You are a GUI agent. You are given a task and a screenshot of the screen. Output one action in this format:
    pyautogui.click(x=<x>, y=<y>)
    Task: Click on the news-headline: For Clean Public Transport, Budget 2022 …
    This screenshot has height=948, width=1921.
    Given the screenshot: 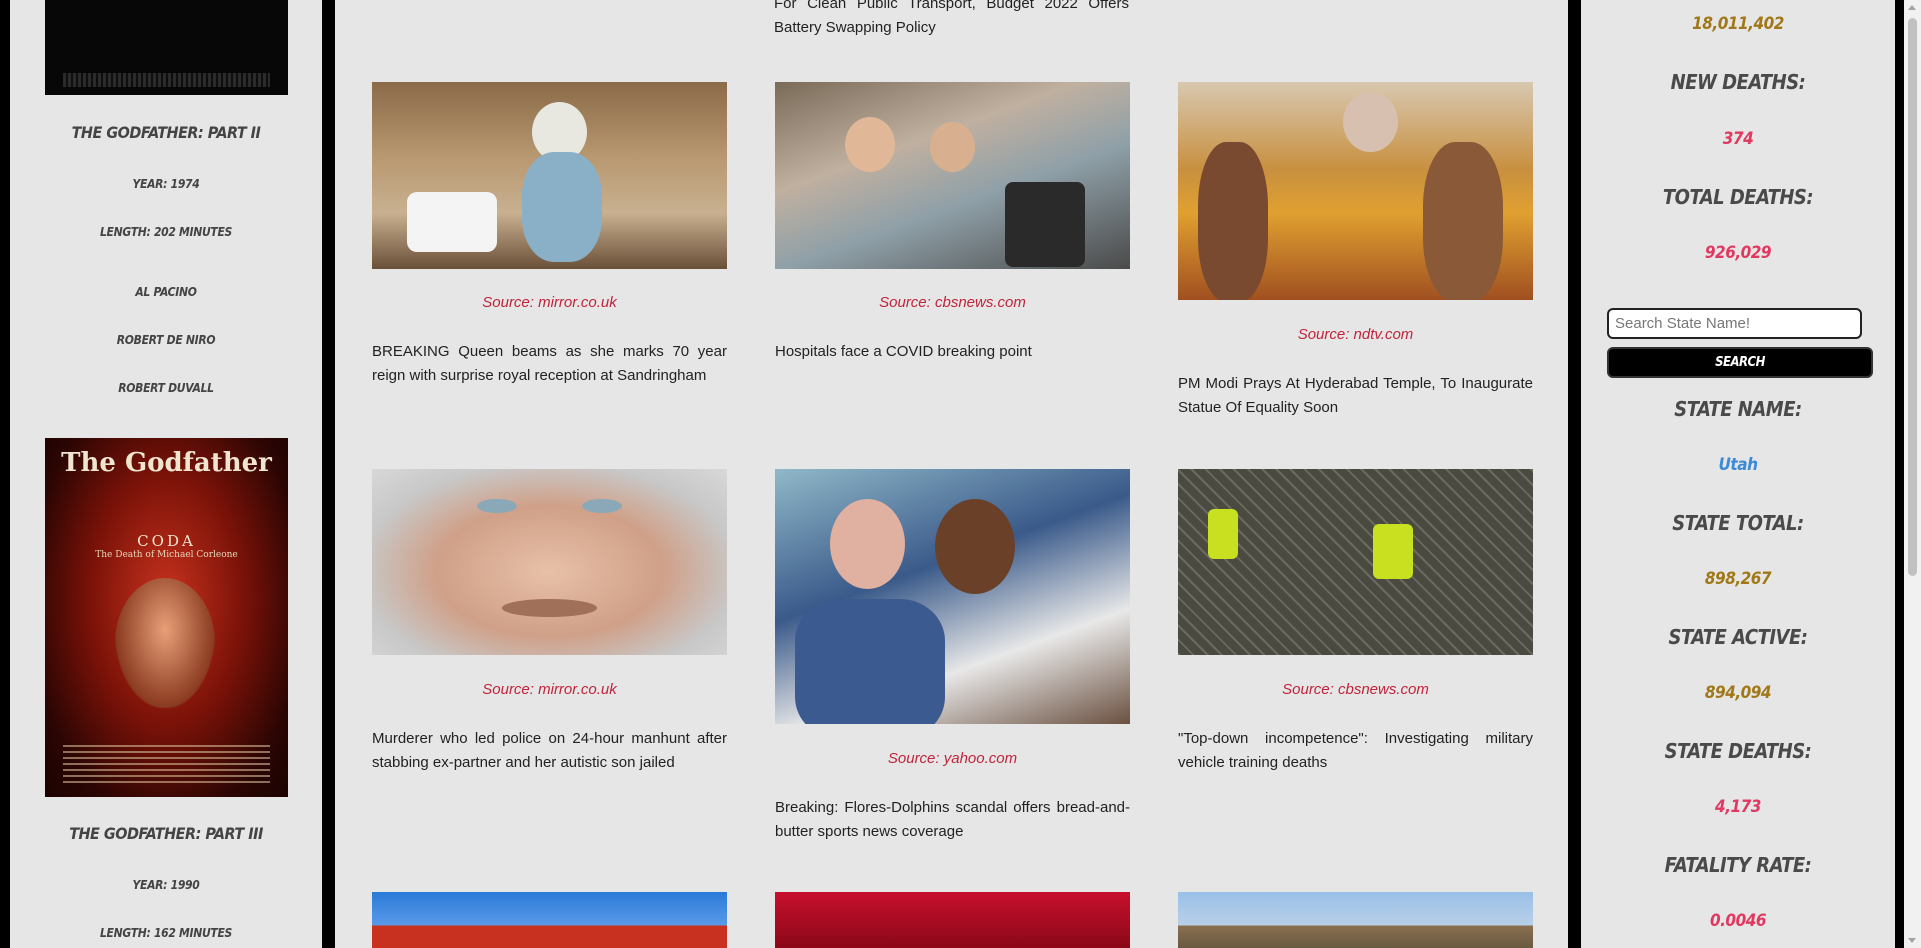 What is the action you would take?
    pyautogui.click(x=951, y=20)
    